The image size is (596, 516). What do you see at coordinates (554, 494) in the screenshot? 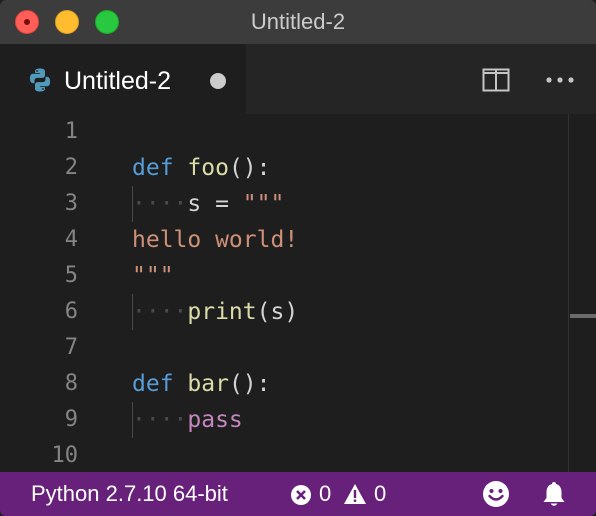
I see `notifications-bell-icon` at bounding box center [554, 494].